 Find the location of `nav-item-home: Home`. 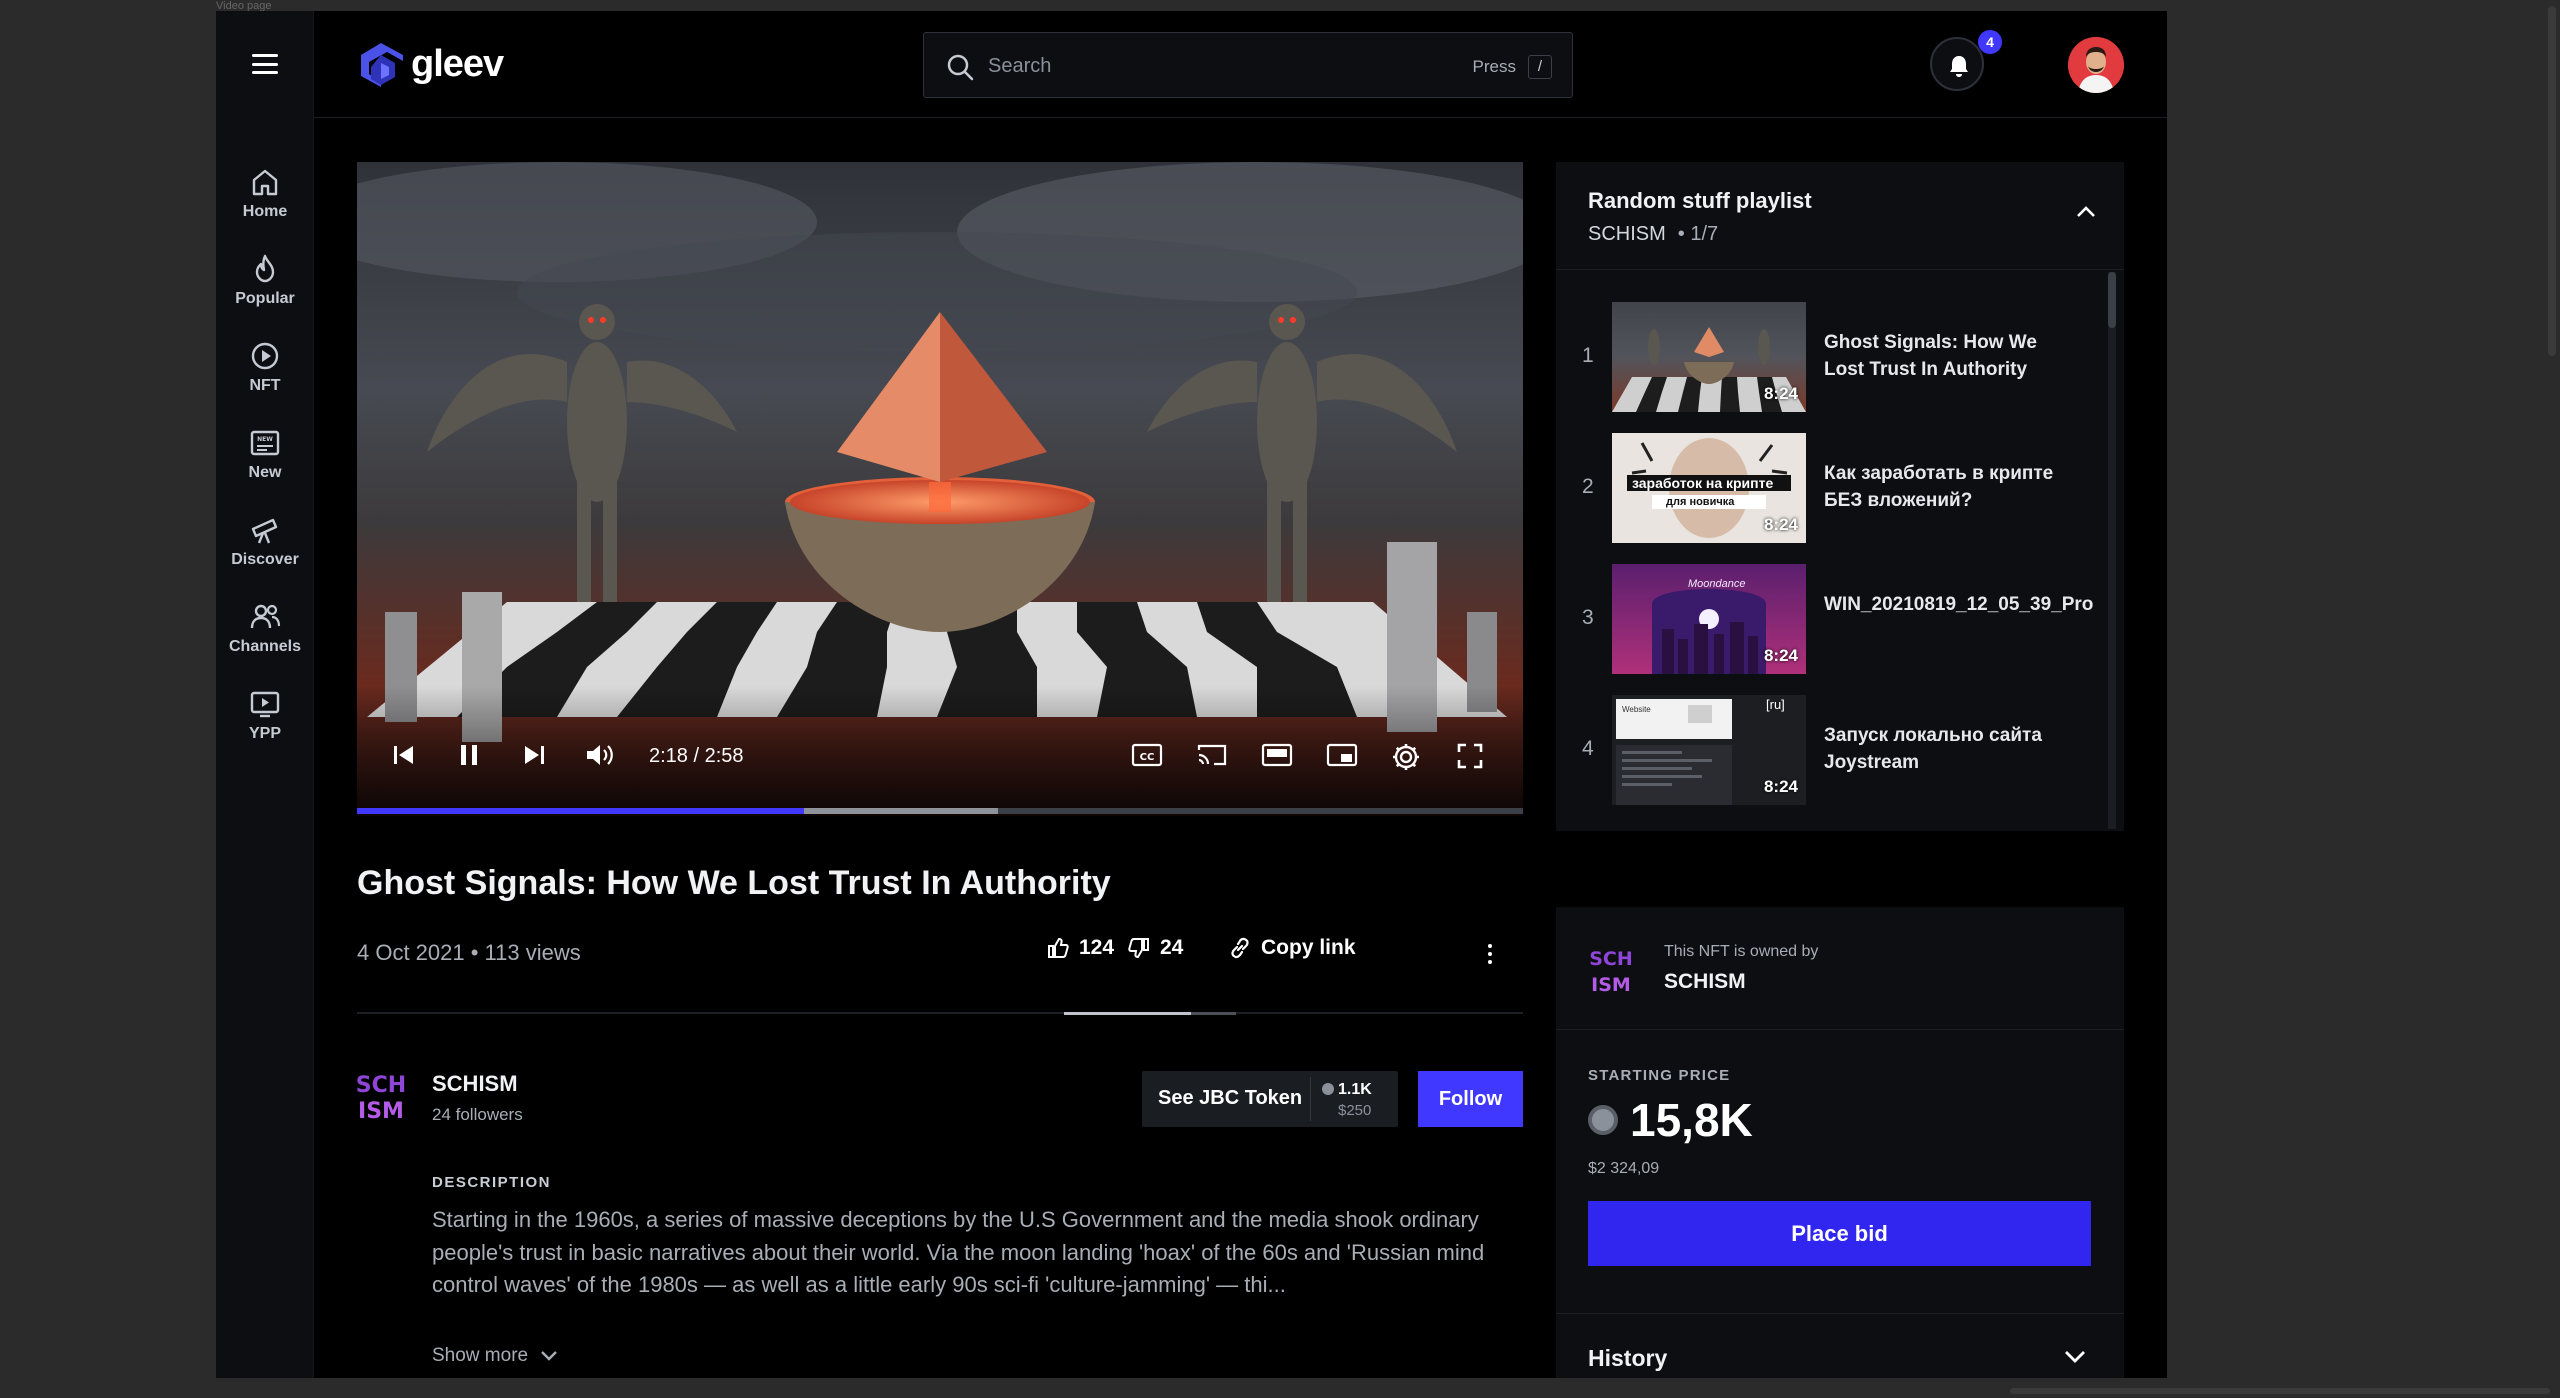

nav-item-home: Home is located at coordinates (265, 200).